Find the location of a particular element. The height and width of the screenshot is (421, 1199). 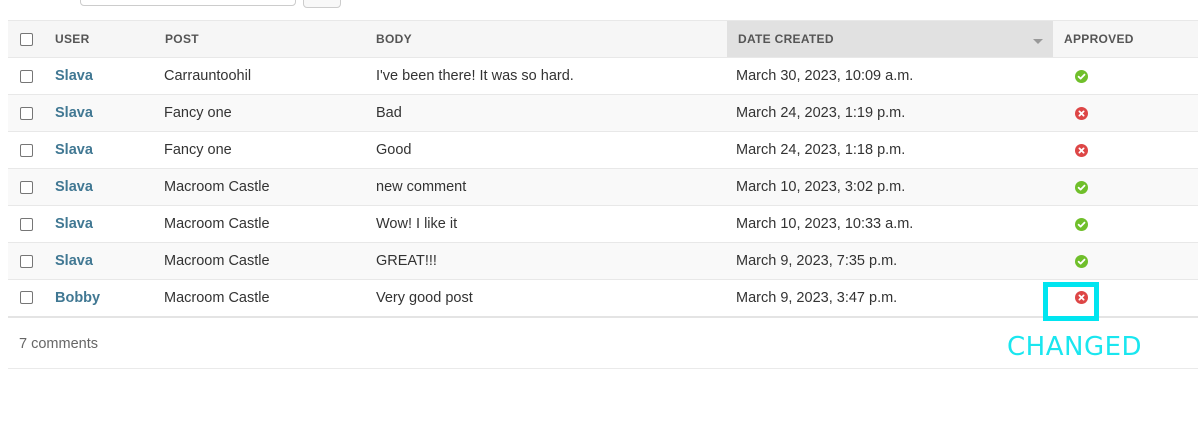

cell-body: new comment is located at coordinates (547, 187).